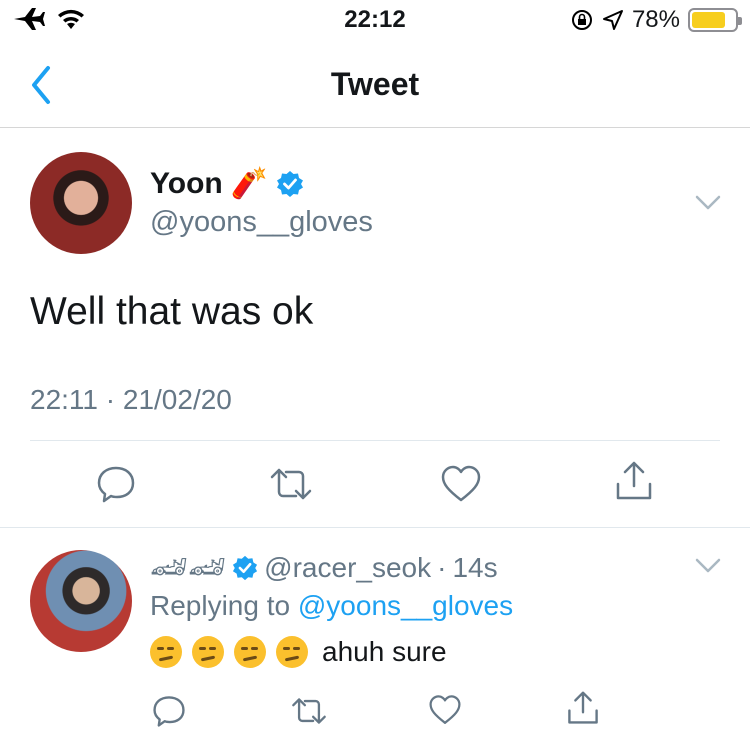  I want to click on battery-icon, so click(715, 20).